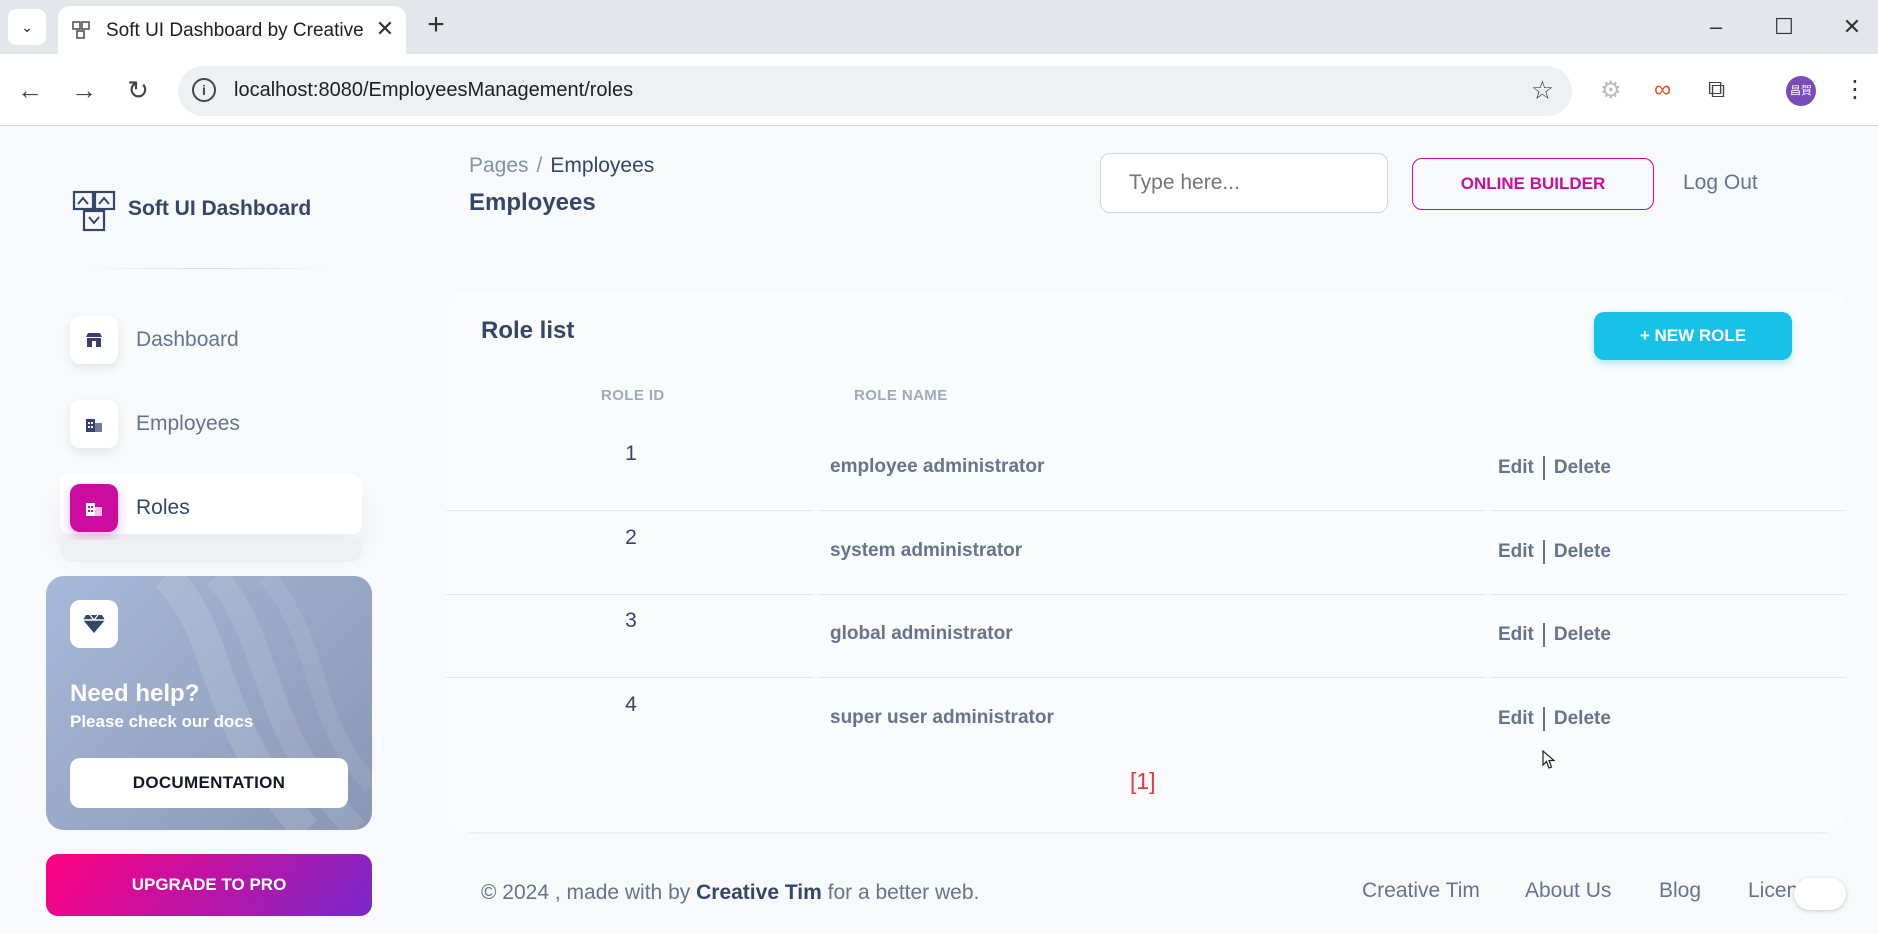  What do you see at coordinates (528, 330) in the screenshot?
I see `card-title: Role list` at bounding box center [528, 330].